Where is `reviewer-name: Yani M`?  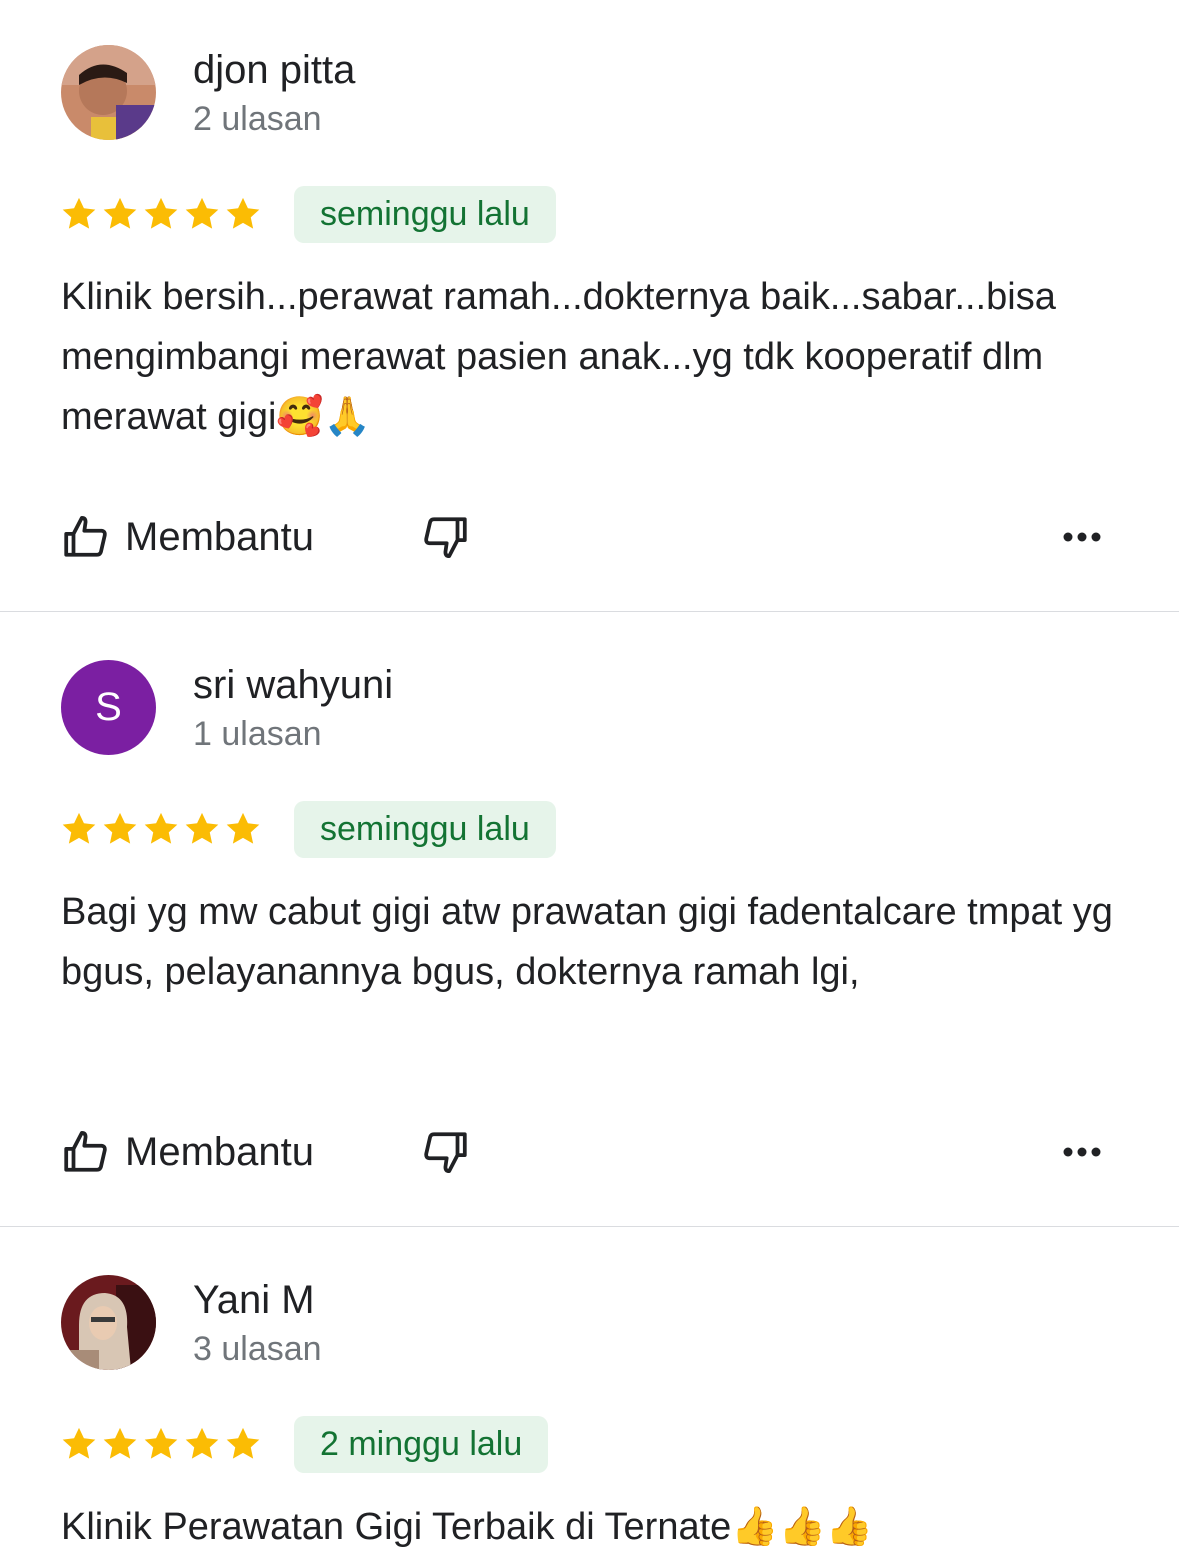 reviewer-name: Yani M is located at coordinates (254, 1300).